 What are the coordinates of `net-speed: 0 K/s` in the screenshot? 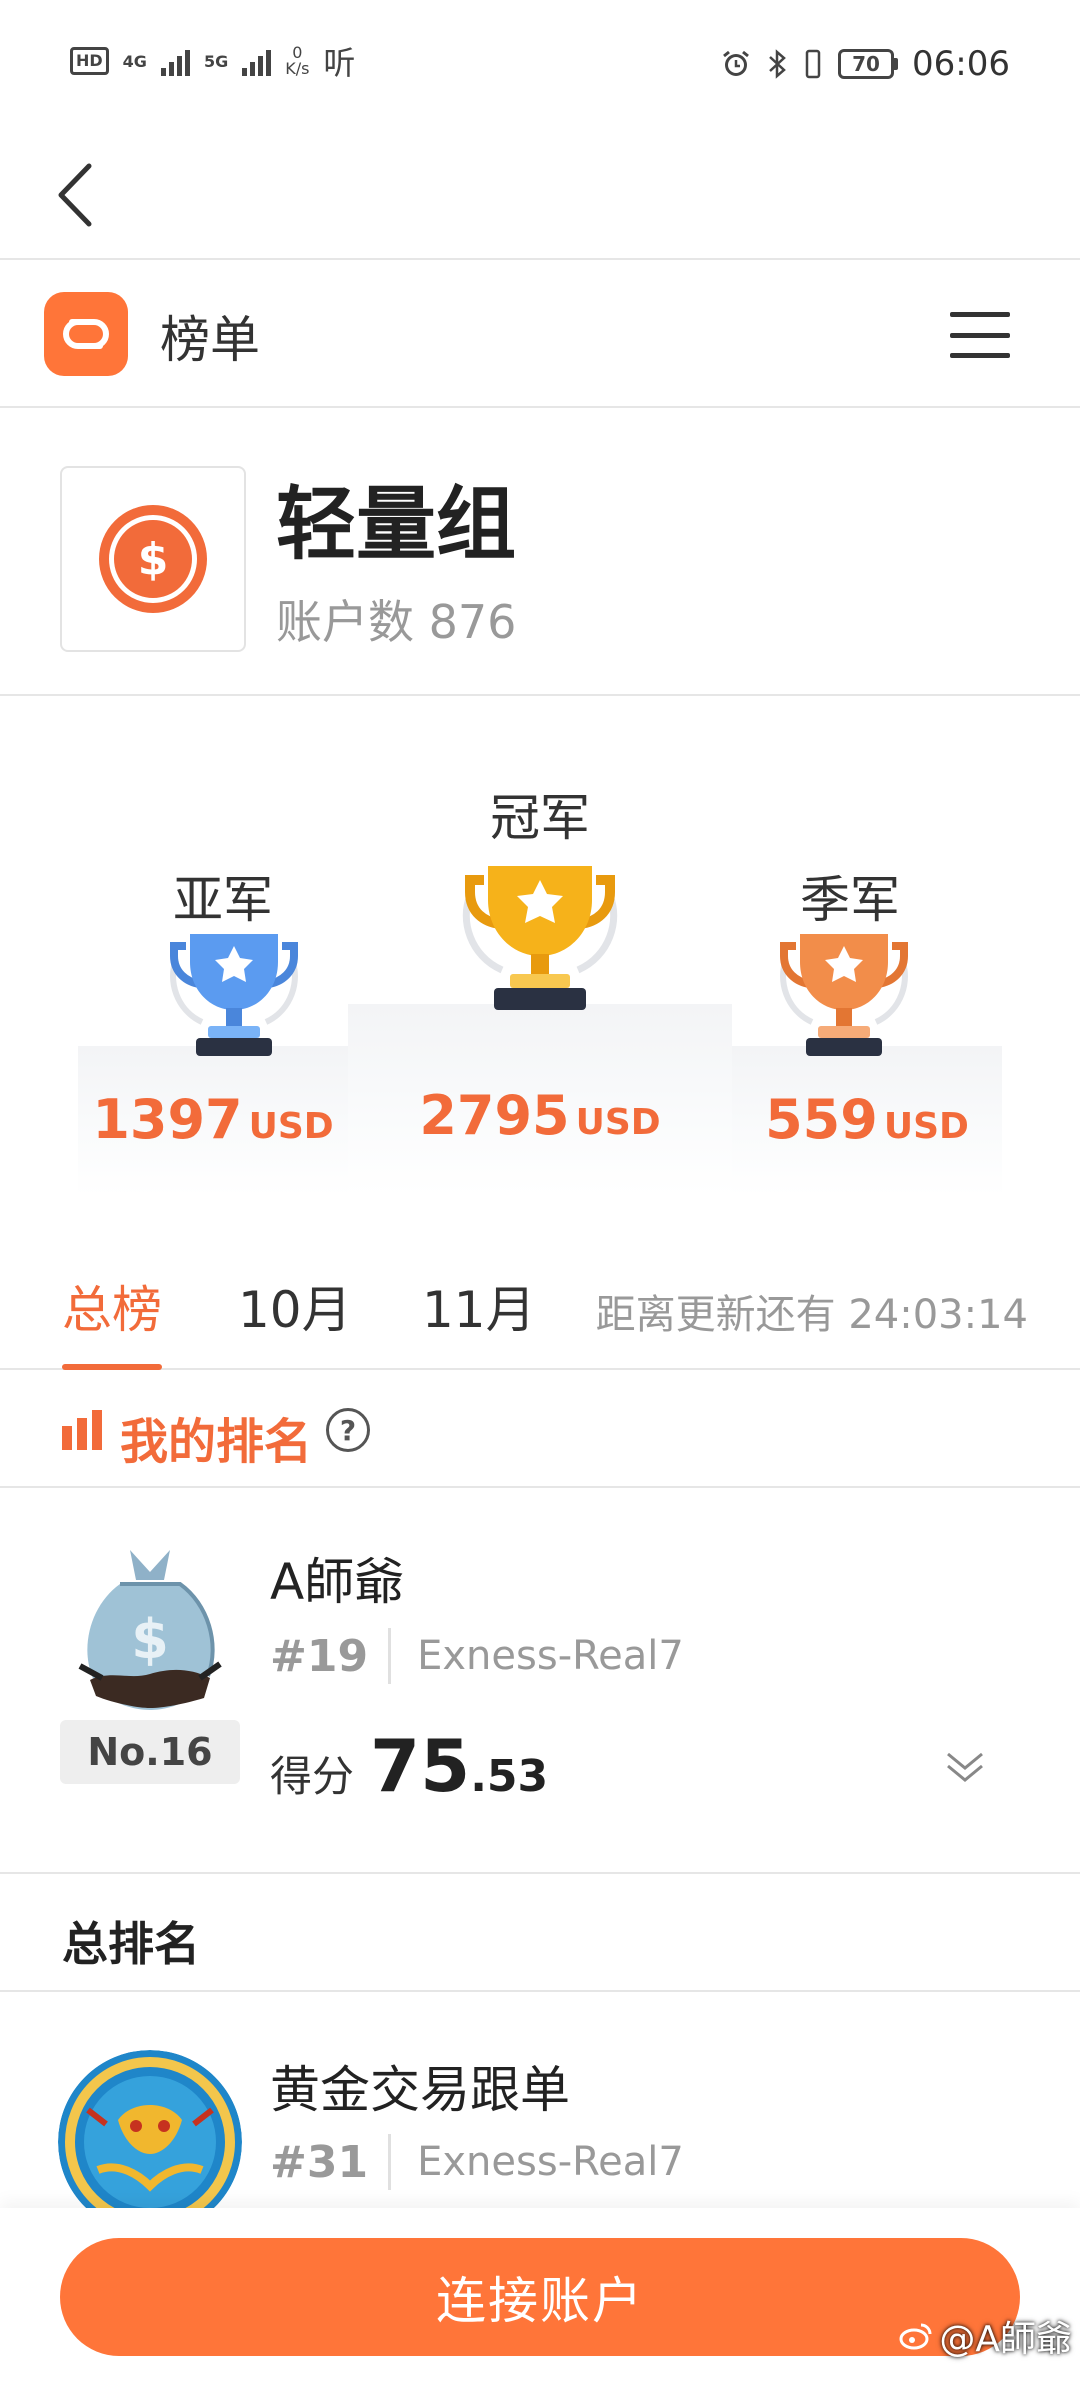 It's located at (297, 61).